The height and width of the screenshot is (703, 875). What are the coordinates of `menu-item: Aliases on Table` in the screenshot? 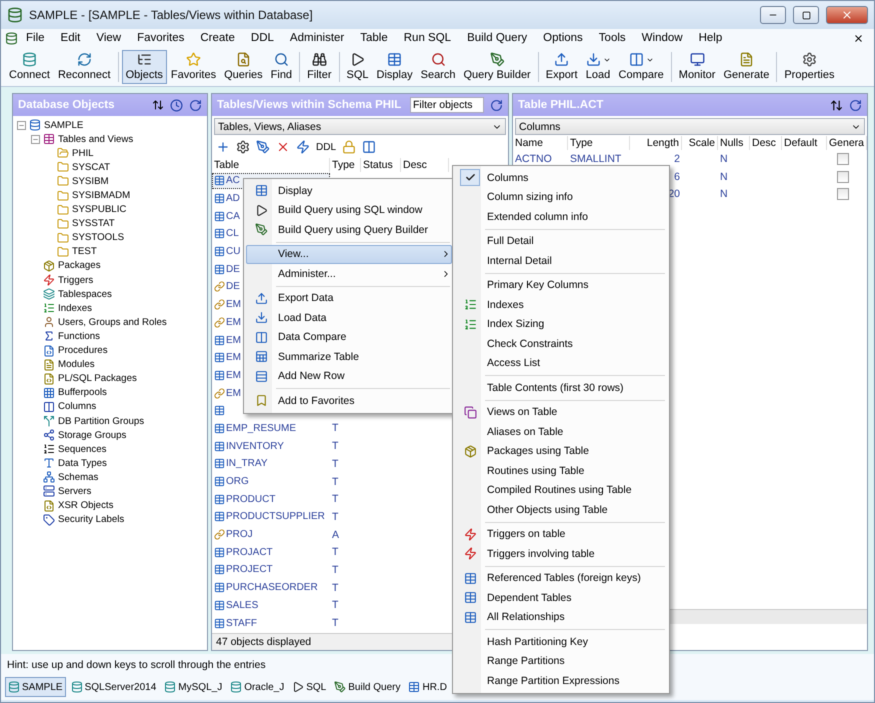 It's located at (561, 432).